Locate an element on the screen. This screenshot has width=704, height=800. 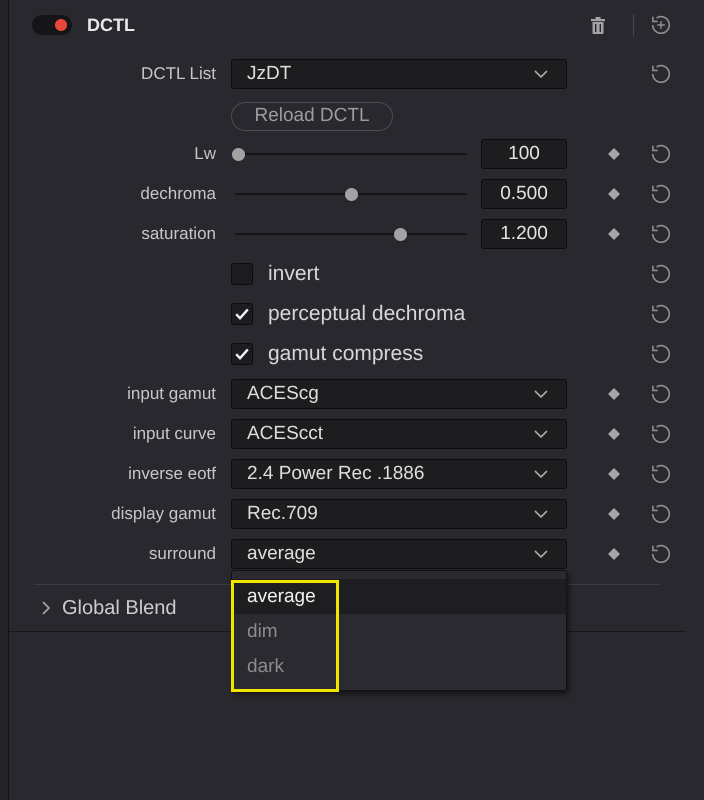
value-field: 0.500 is located at coordinates (524, 194).